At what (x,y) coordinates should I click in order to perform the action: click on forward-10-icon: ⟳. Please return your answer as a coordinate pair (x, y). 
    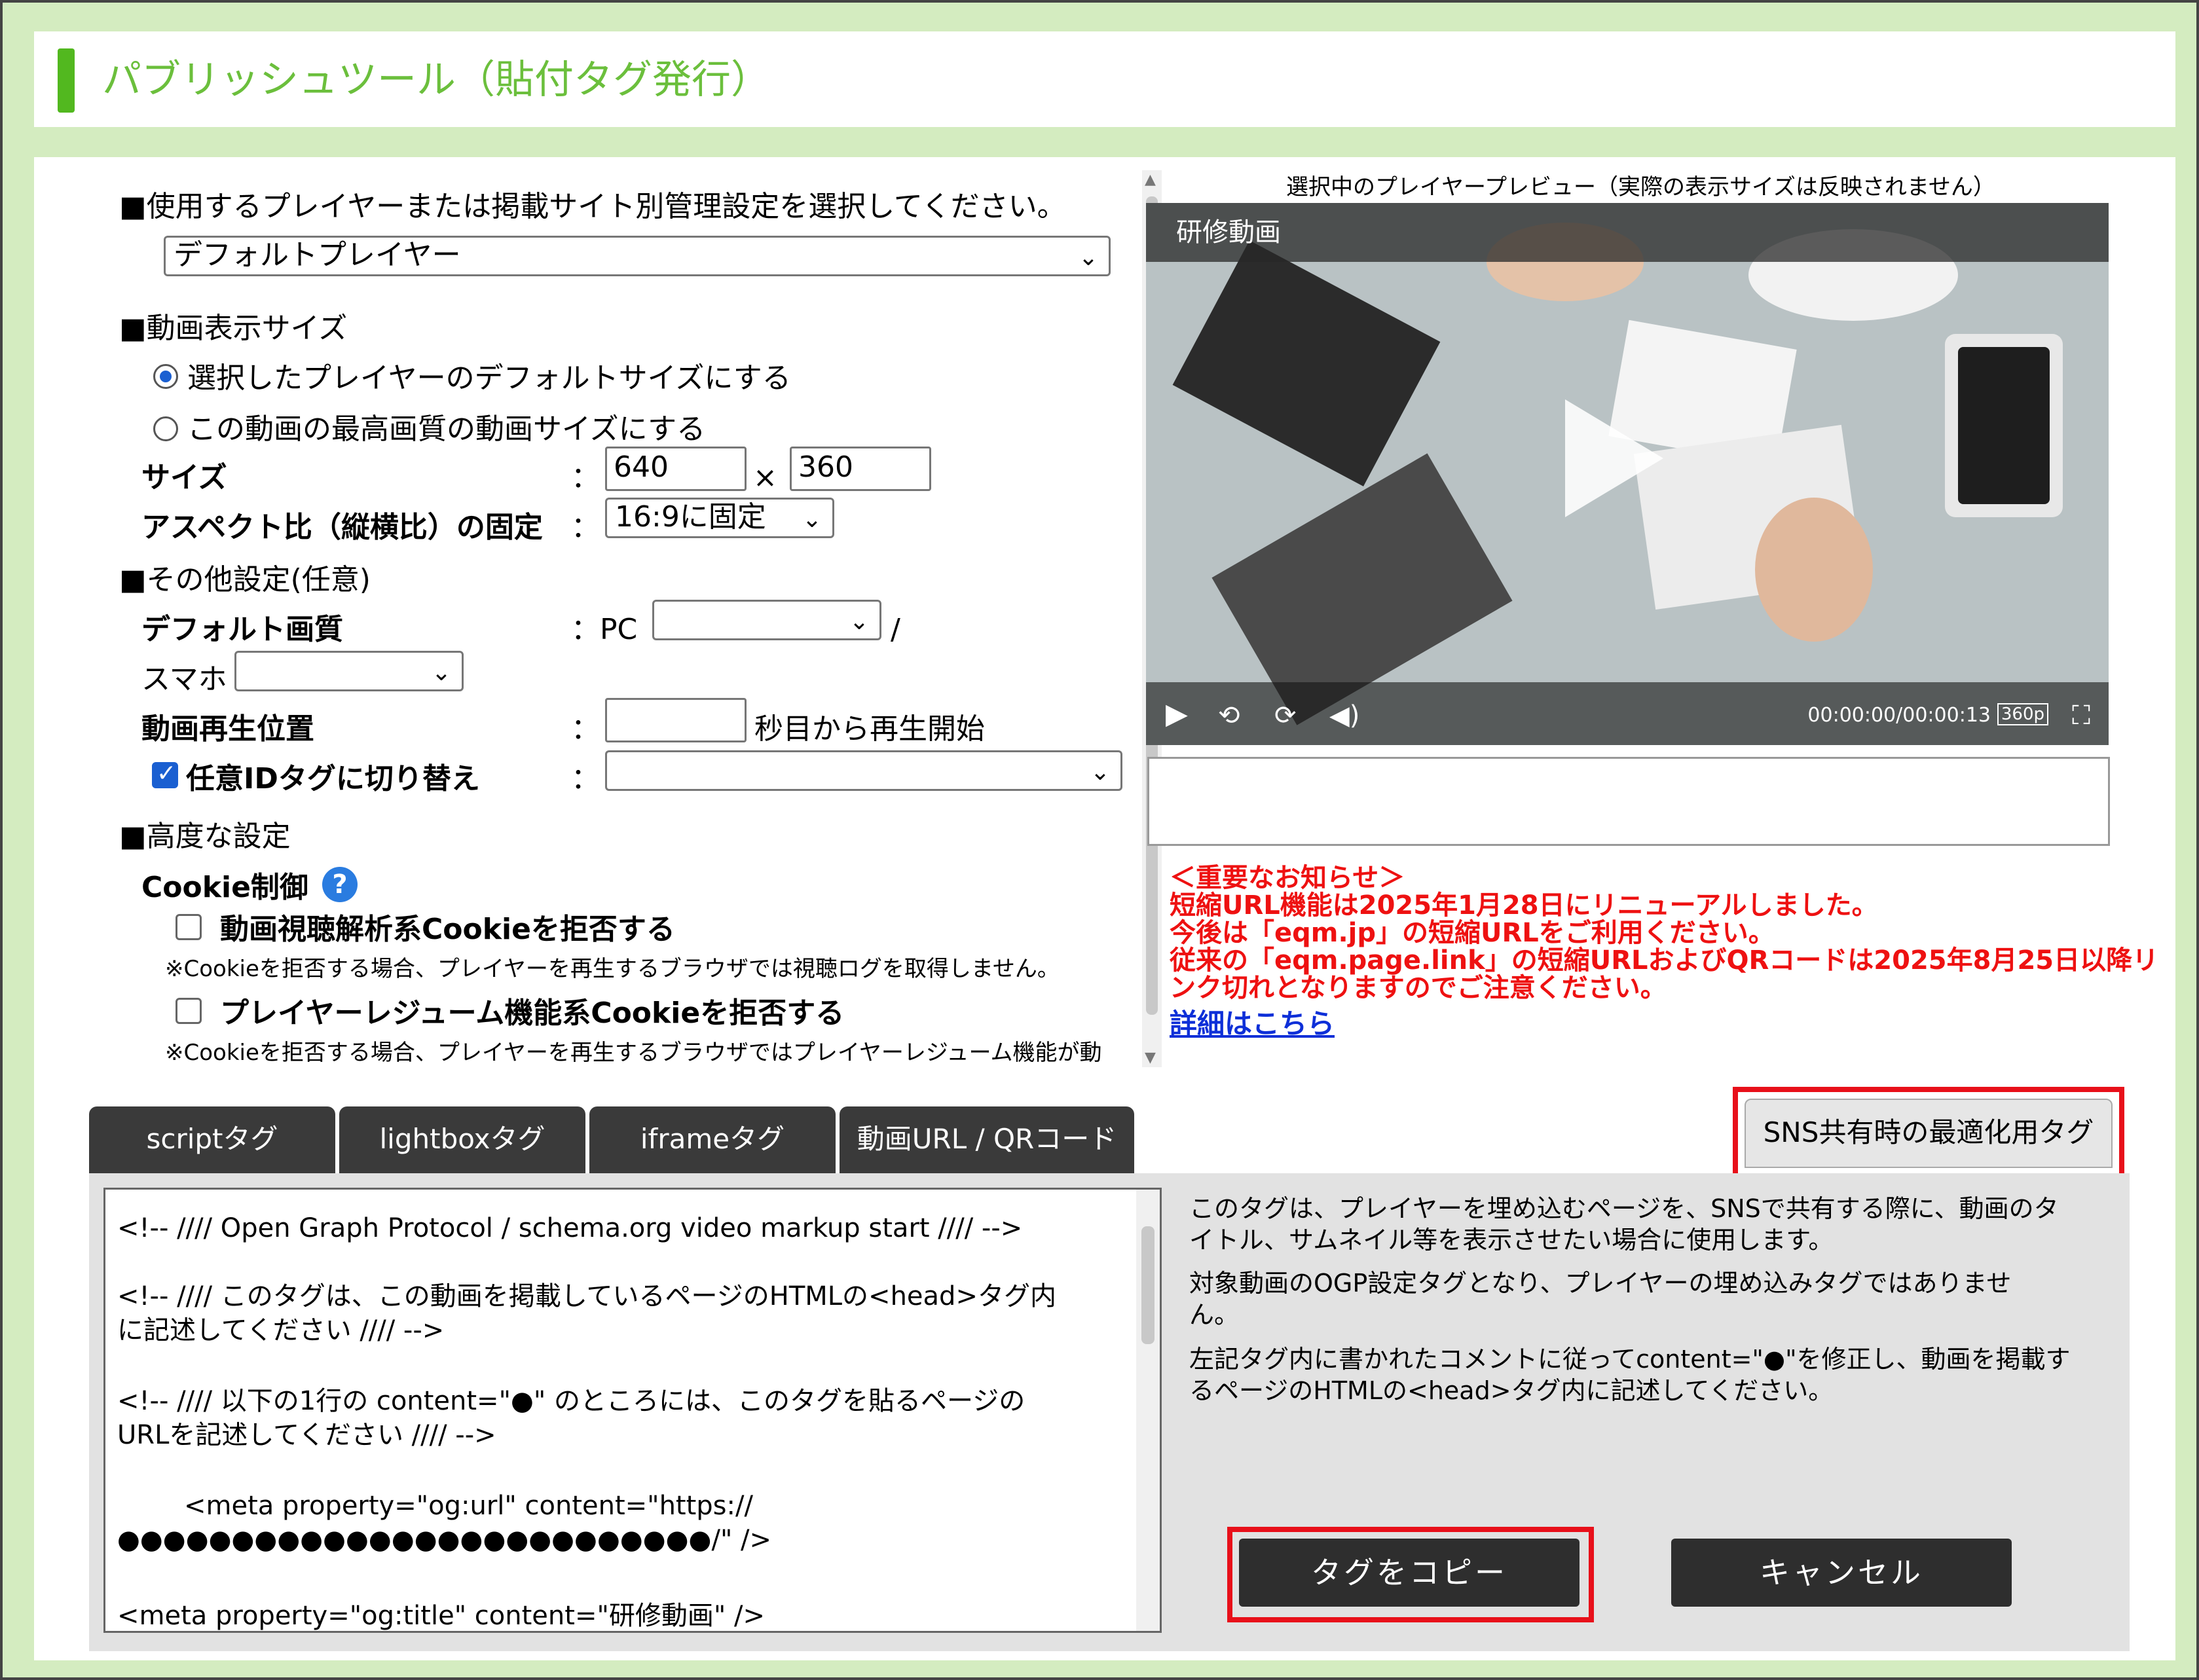
    Looking at the image, I should click on (1285, 716).